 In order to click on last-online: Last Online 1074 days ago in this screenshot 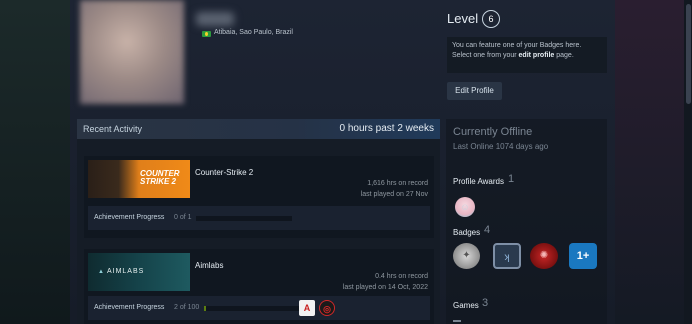, I will do `click(501, 146)`.